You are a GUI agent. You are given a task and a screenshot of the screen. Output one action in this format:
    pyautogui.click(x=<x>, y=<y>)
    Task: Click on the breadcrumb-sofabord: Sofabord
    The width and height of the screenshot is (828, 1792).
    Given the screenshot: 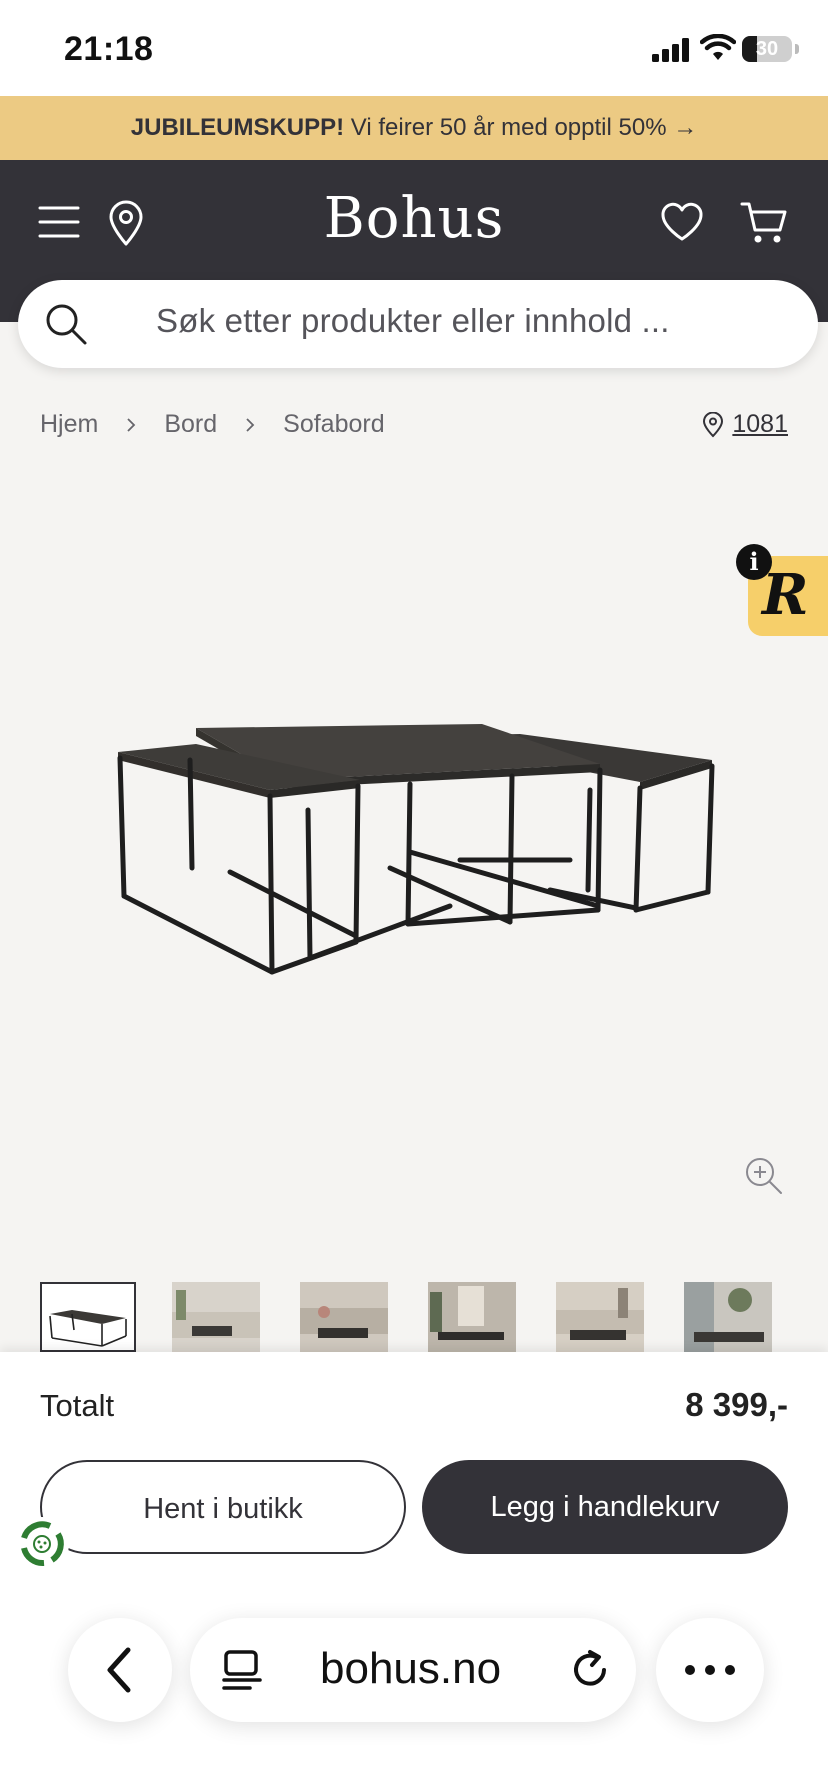 What is the action you would take?
    pyautogui.click(x=333, y=424)
    